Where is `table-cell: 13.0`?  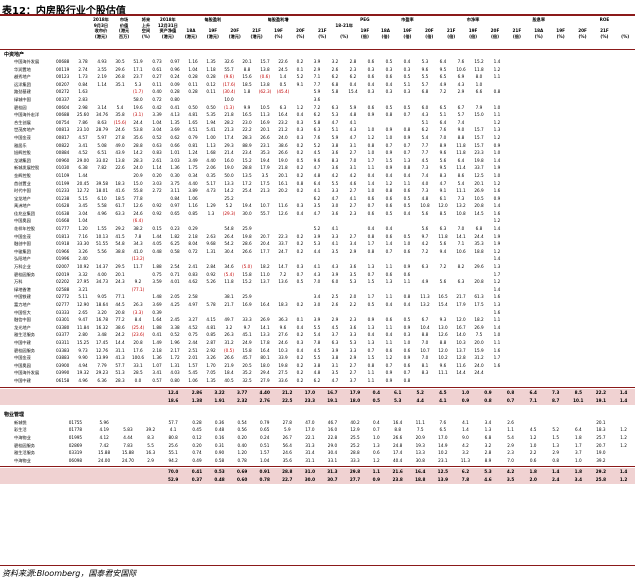 table-cell: 13.0 is located at coordinates (443, 327).